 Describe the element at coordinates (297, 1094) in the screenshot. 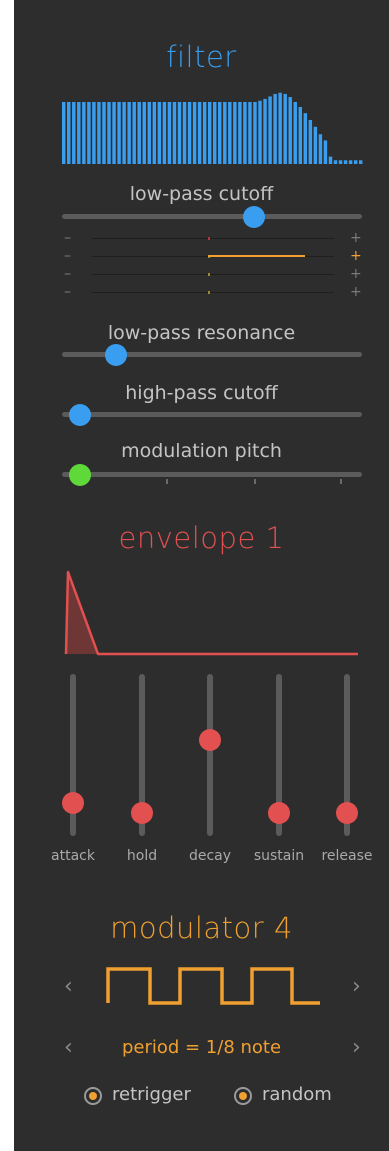

I see `random-label: random` at that location.